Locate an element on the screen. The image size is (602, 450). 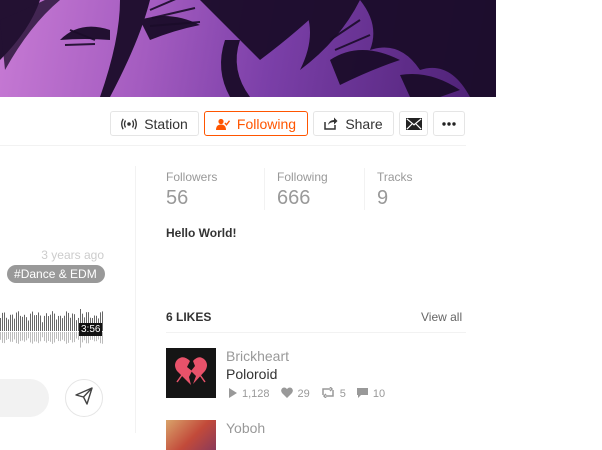
envelope-icon is located at coordinates (413, 123).